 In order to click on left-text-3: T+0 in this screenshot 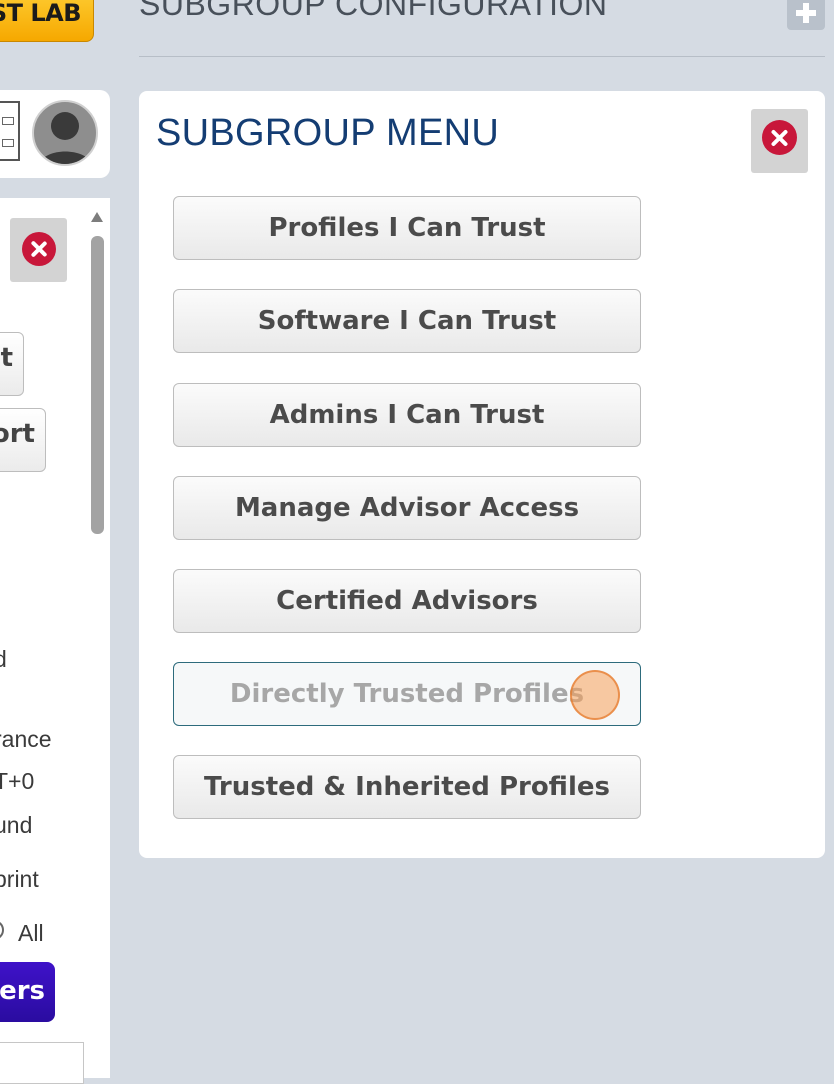, I will do `click(17, 781)`.